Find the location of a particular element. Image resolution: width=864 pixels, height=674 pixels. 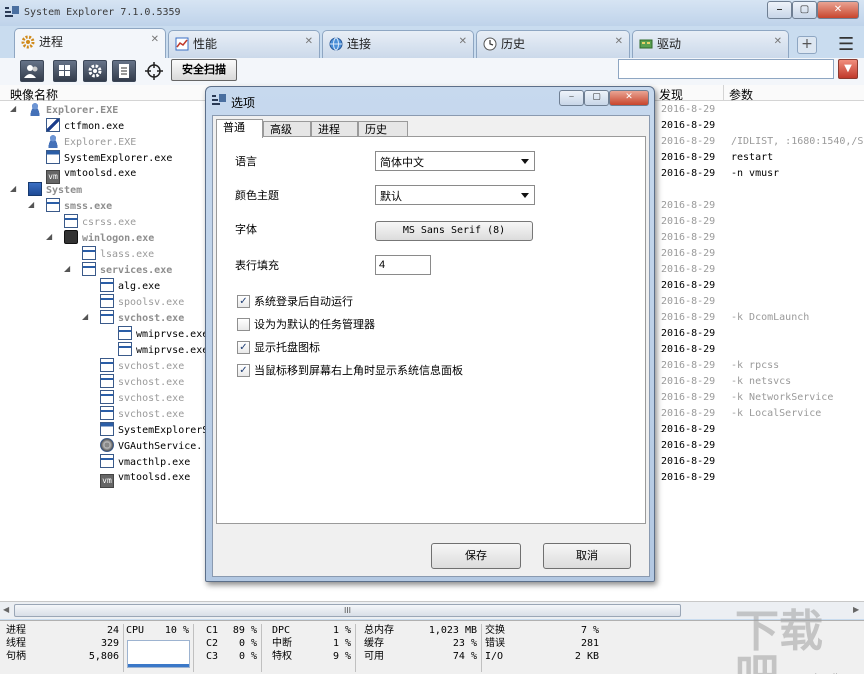

tab-performance: 性能 ✕ is located at coordinates (244, 44).